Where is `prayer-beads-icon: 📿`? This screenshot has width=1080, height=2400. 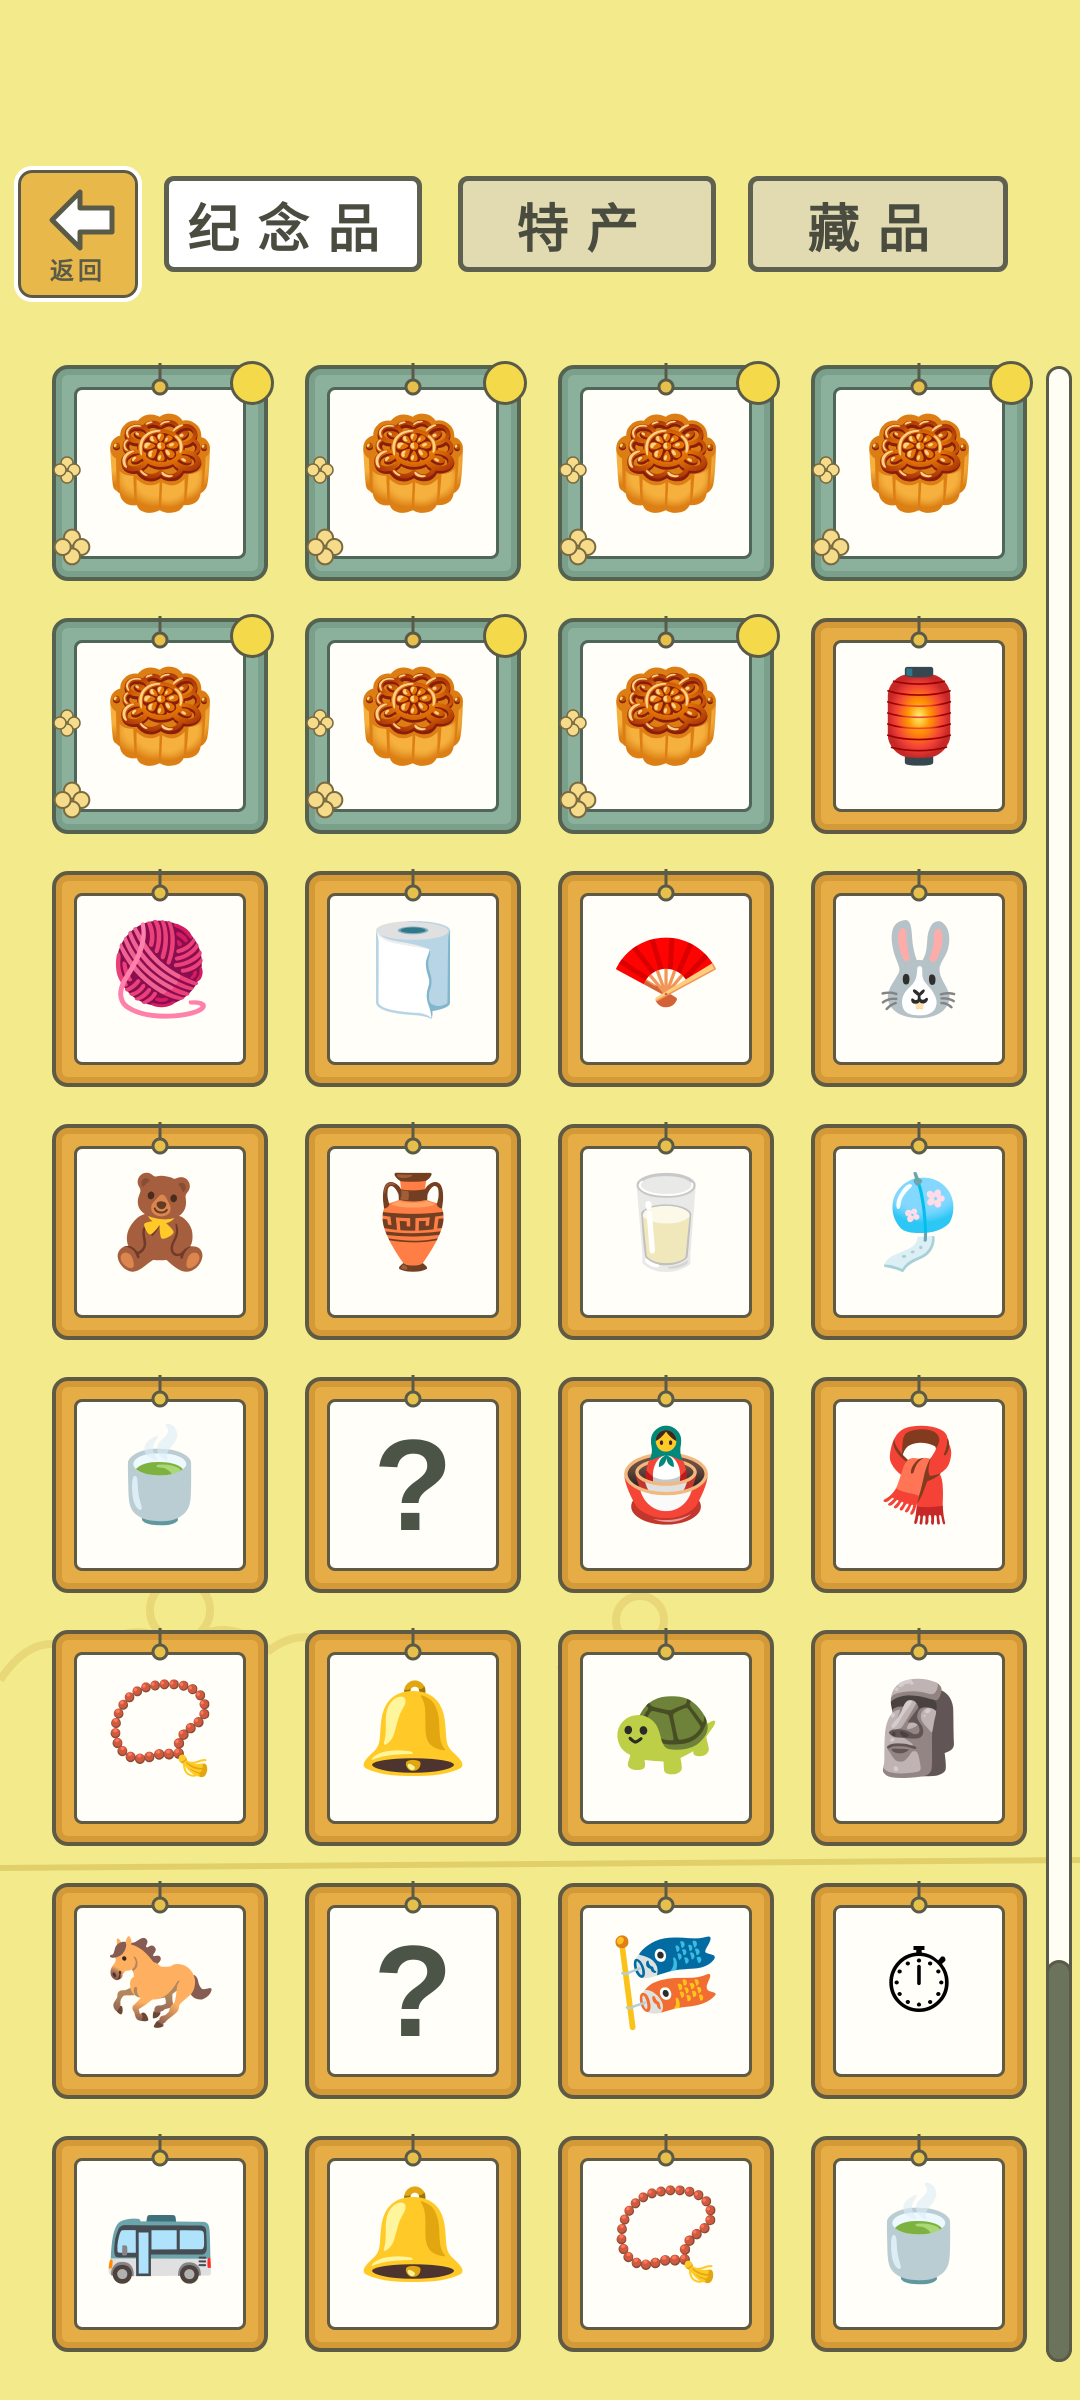
prayer-beads-icon: 📿 is located at coordinates (160, 1729).